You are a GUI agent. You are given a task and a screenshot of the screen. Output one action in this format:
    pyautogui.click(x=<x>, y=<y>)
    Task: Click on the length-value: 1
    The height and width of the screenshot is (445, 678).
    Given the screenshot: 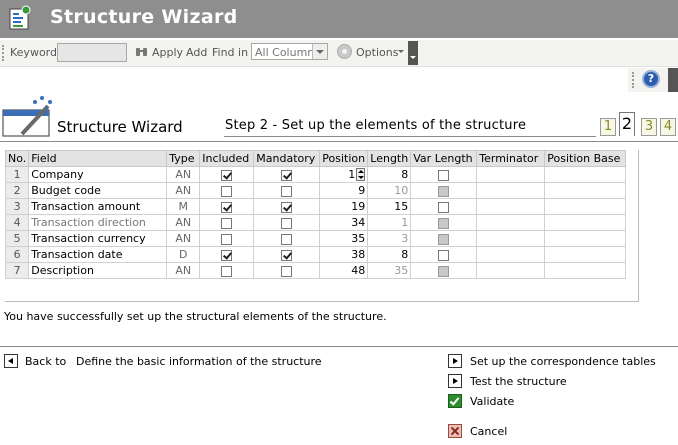 What is the action you would take?
    pyautogui.click(x=389, y=222)
    